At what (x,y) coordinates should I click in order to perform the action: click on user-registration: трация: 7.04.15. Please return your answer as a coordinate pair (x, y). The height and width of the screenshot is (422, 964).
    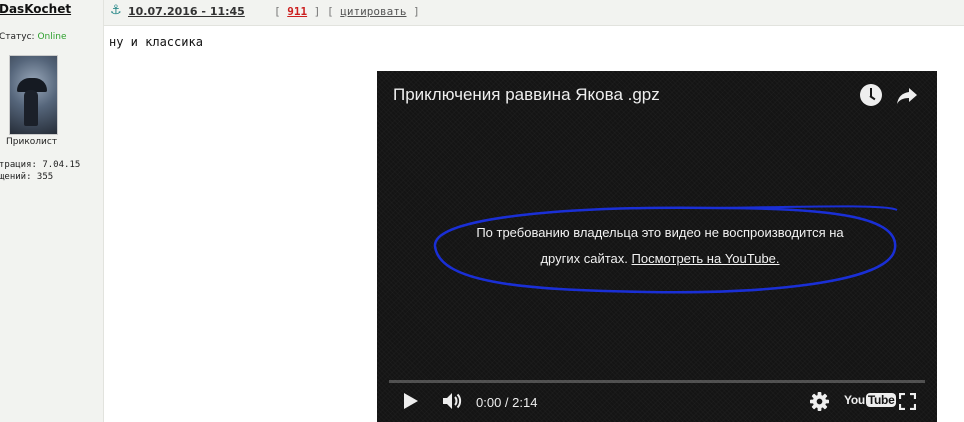
    Looking at the image, I should click on (40, 165).